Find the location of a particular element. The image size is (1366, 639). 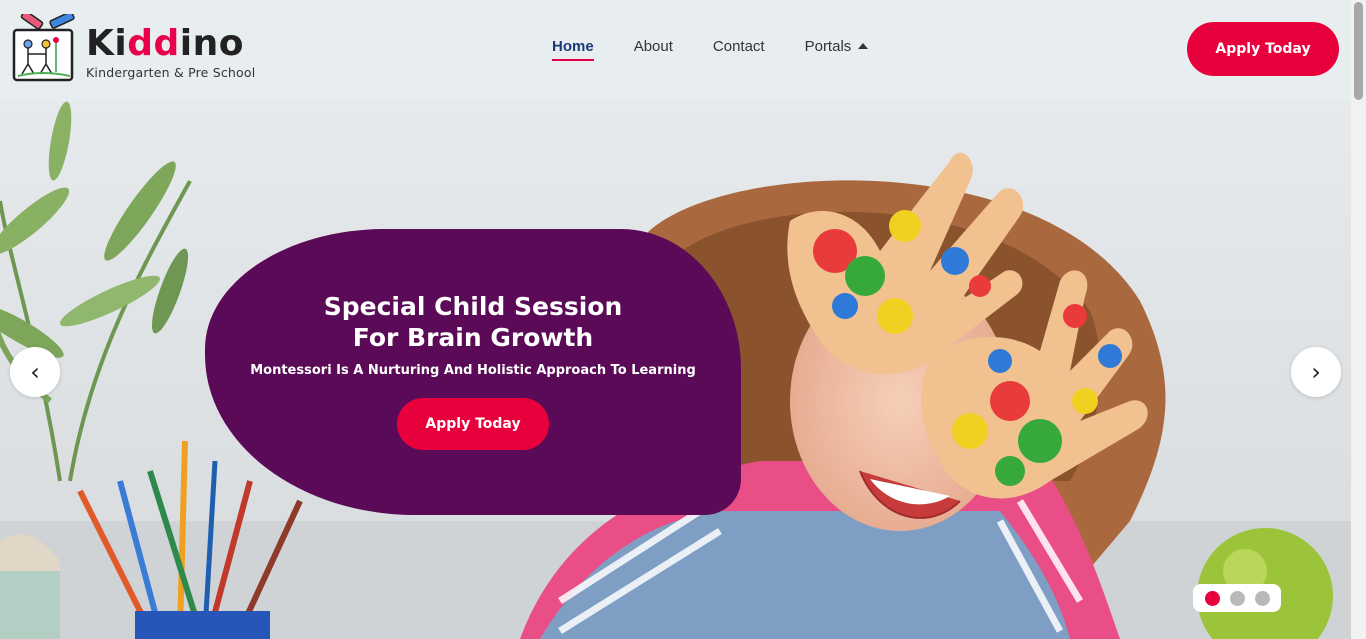

brand-name: Kiddino is located at coordinates (170, 44).